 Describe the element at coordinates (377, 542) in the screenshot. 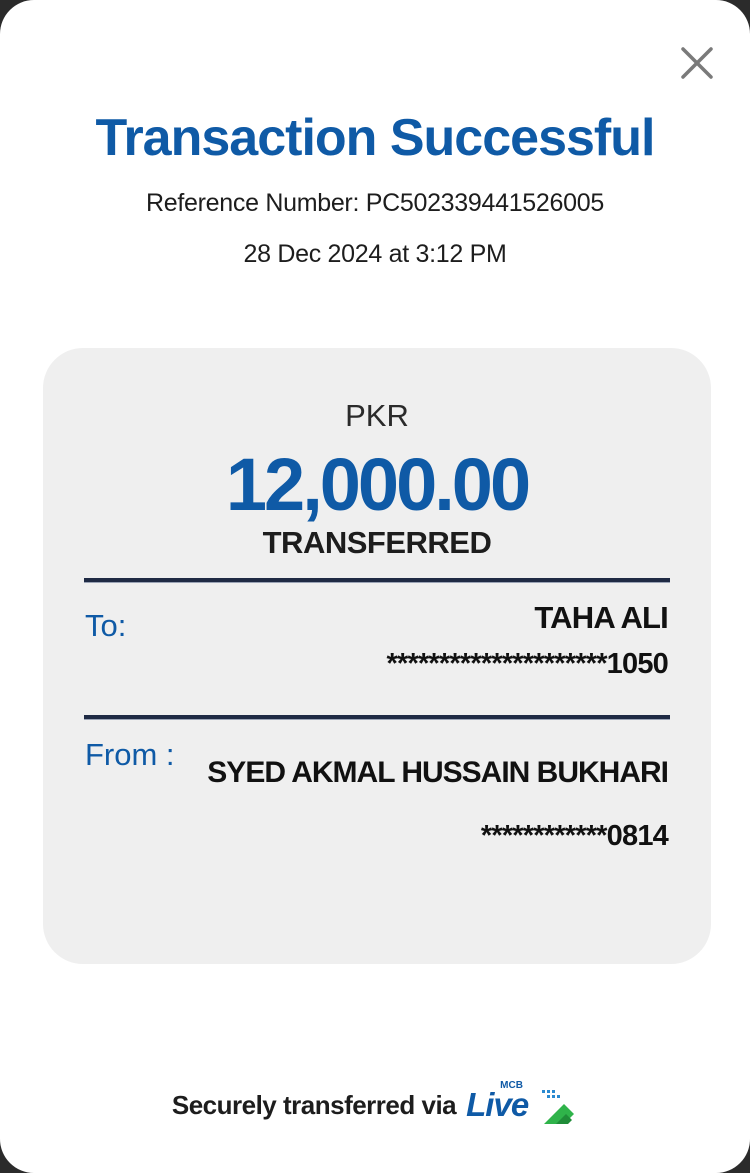

I see `transfer-status: TRANSFERRED` at that location.